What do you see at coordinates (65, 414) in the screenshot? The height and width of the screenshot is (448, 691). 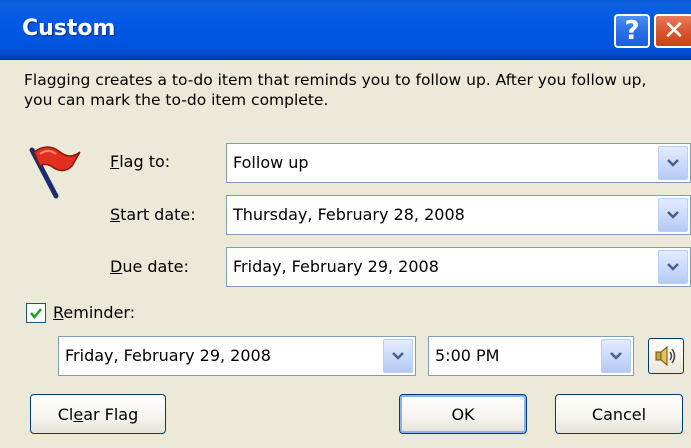 I see `clear-flag-label-start: Cl` at bounding box center [65, 414].